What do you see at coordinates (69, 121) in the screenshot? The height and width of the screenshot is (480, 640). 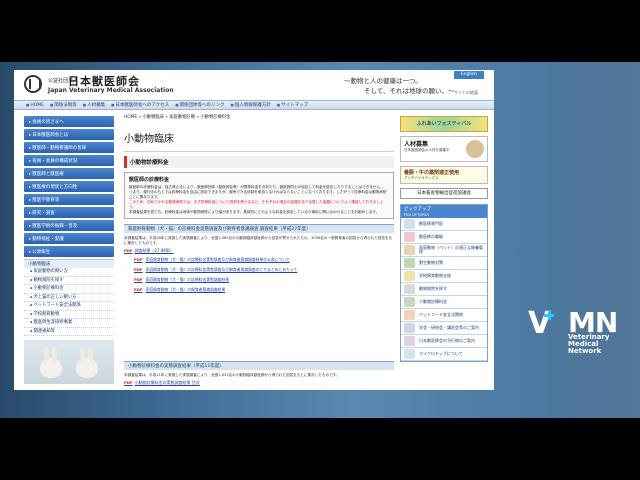 I see `sidebar-button: 会員の皆さまへ` at bounding box center [69, 121].